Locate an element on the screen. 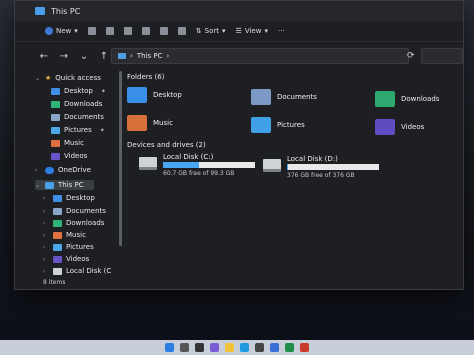  share-icon is located at coordinates (163, 31).